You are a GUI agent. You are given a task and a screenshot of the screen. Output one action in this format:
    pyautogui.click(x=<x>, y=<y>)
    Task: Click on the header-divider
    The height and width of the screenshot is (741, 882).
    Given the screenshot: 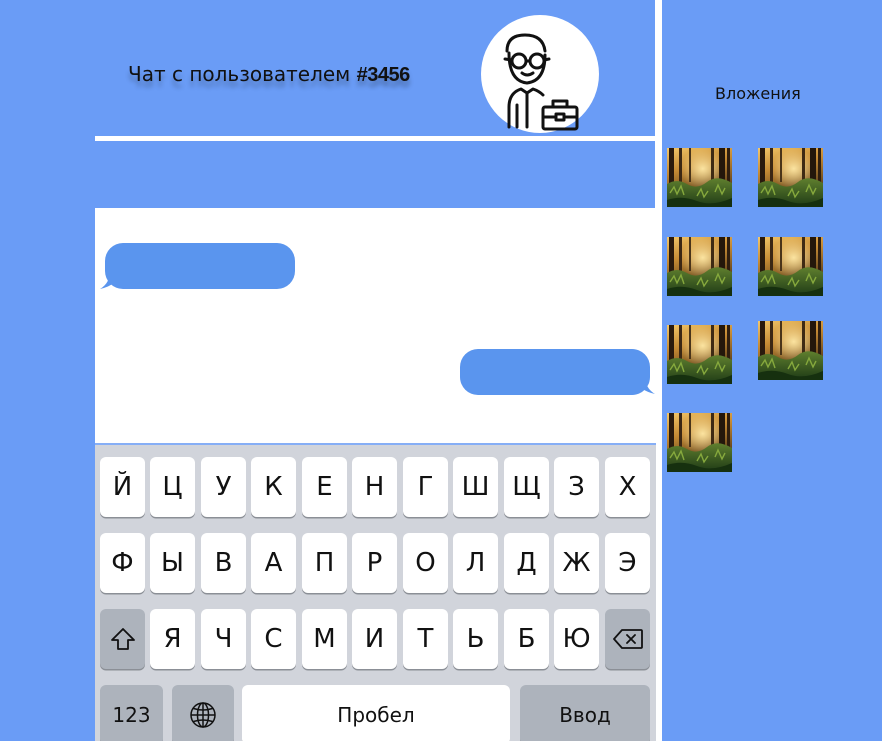 What is the action you would take?
    pyautogui.click(x=375, y=138)
    